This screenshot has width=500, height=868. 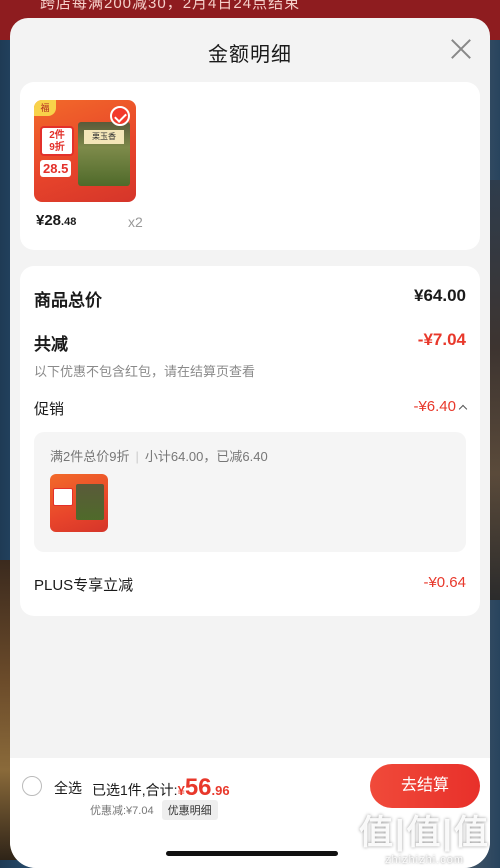 I want to click on selected-prefix: 已选1件,合计:, so click(x=135, y=790).